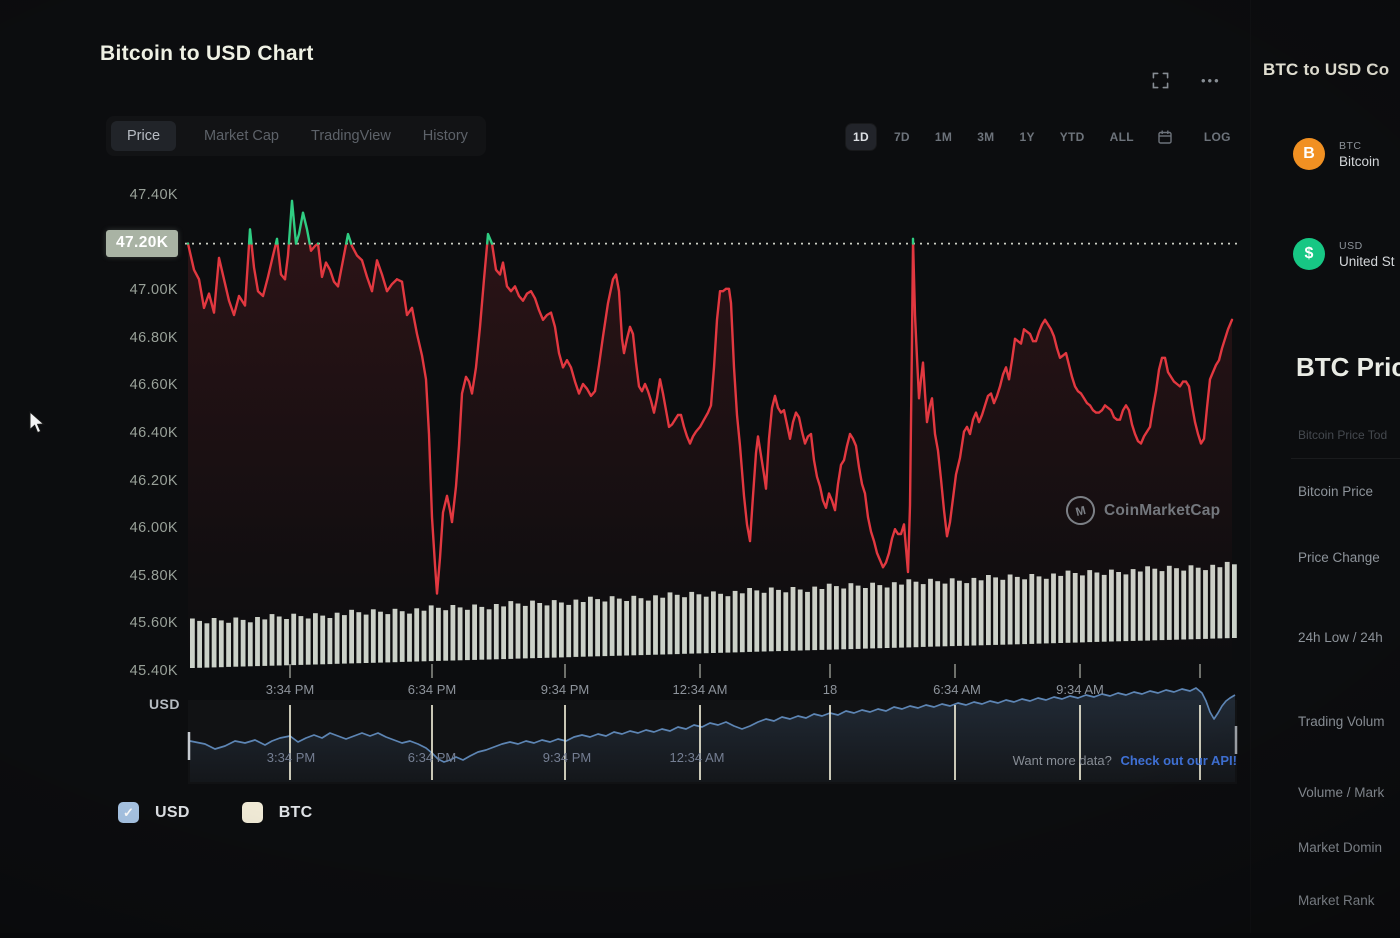  What do you see at coordinates (153, 575) in the screenshot?
I see `y-tick-label: 45.80K` at bounding box center [153, 575].